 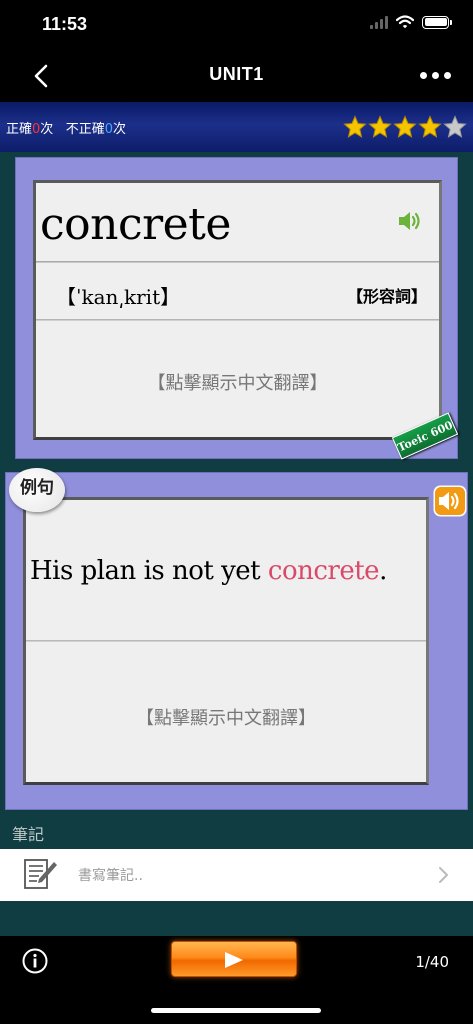 What do you see at coordinates (109, 129) in the screenshot?
I see `incorrect-count: 0` at bounding box center [109, 129].